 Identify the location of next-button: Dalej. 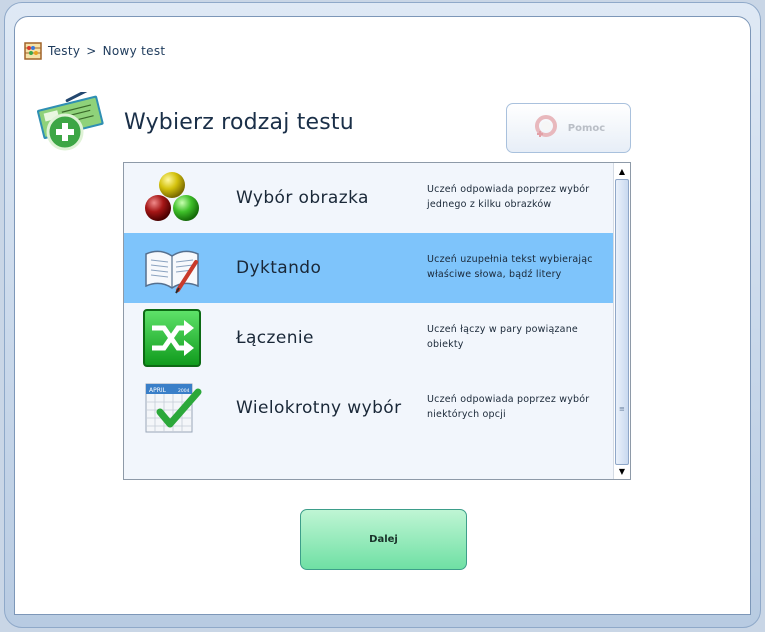
(383, 539).